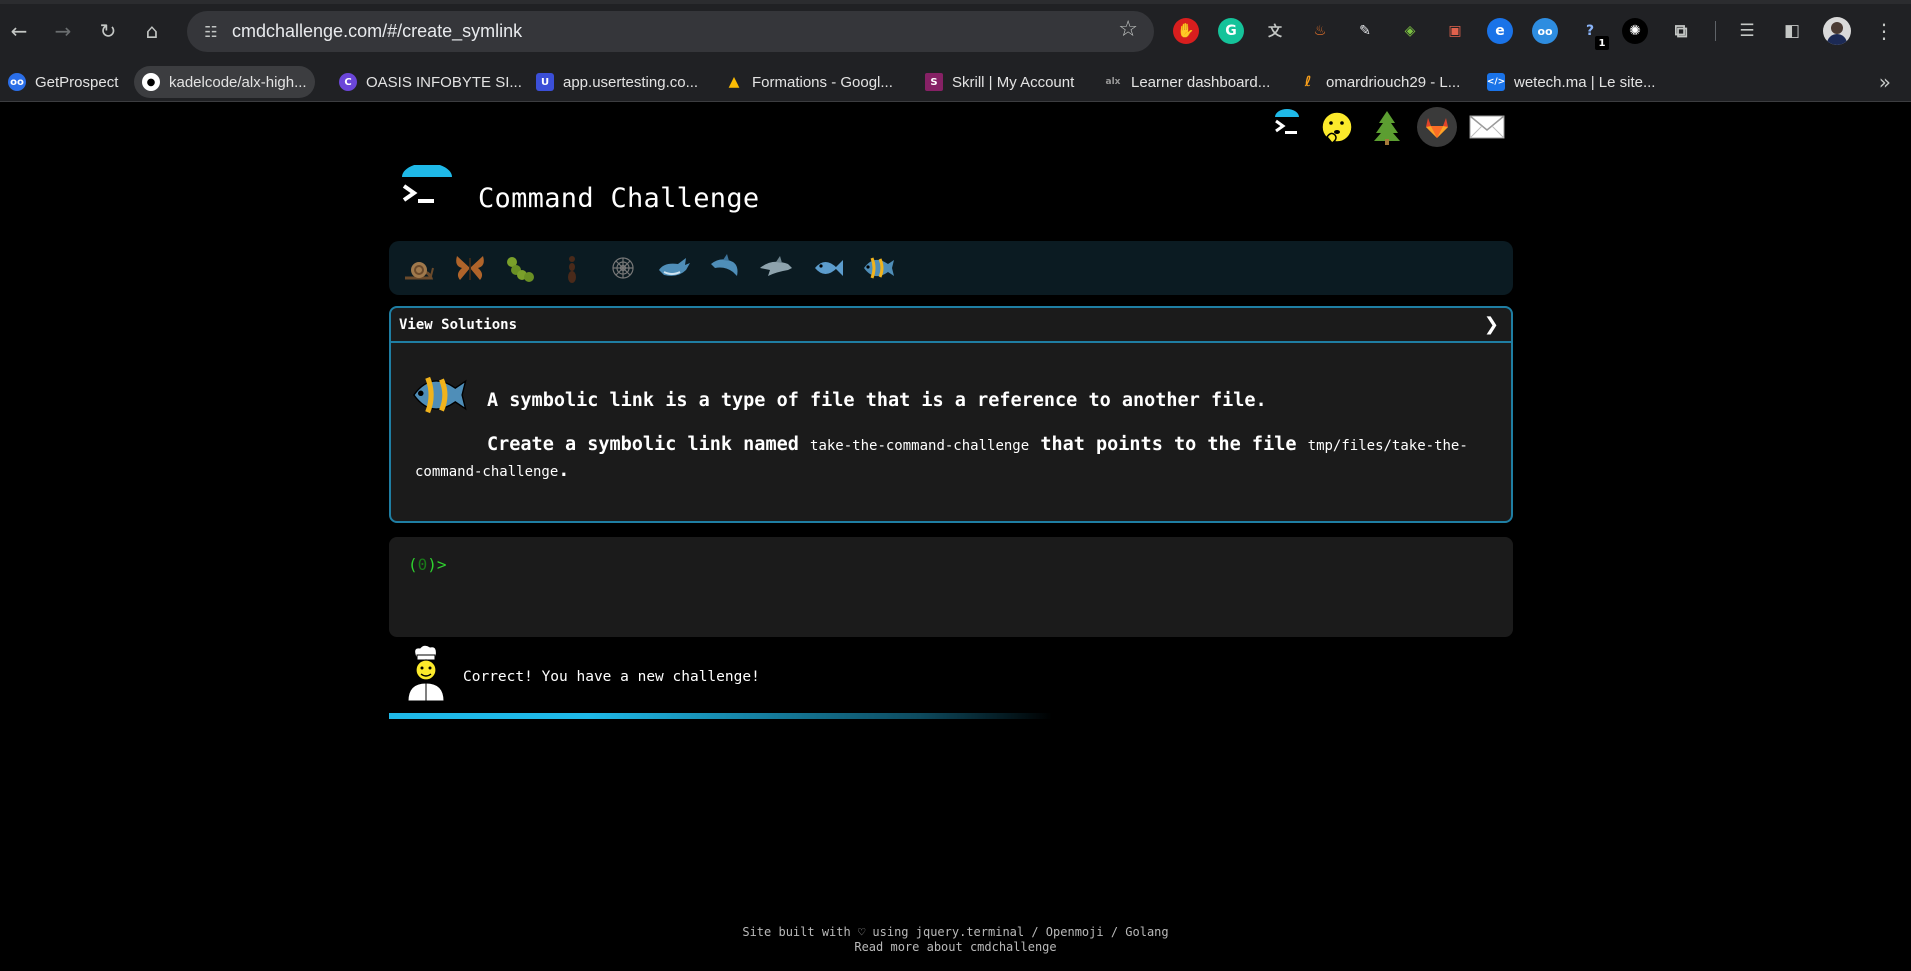 The width and height of the screenshot is (1911, 971). Describe the element at coordinates (934, 82) in the screenshot. I see `skrill-icon: S` at that location.